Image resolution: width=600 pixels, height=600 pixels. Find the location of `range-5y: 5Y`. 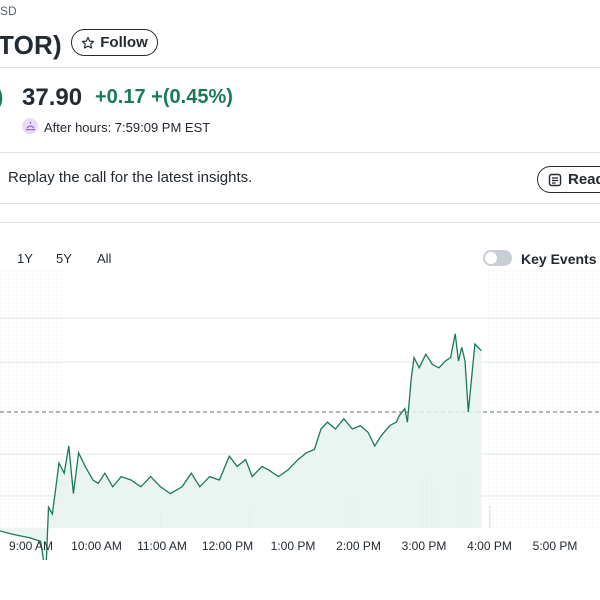

range-5y: 5Y is located at coordinates (64, 258).